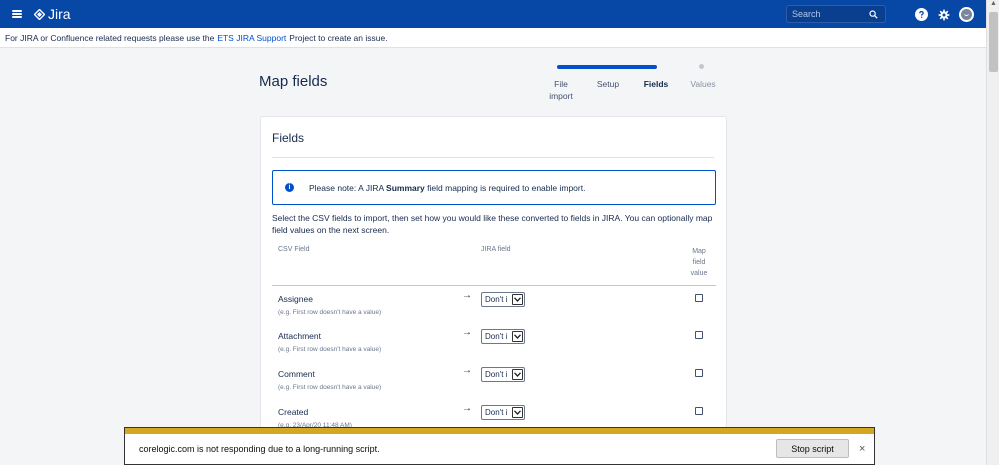 Image resolution: width=999 pixels, height=465 pixels. What do you see at coordinates (293, 412) in the screenshot?
I see `csv-field-name: Created` at bounding box center [293, 412].